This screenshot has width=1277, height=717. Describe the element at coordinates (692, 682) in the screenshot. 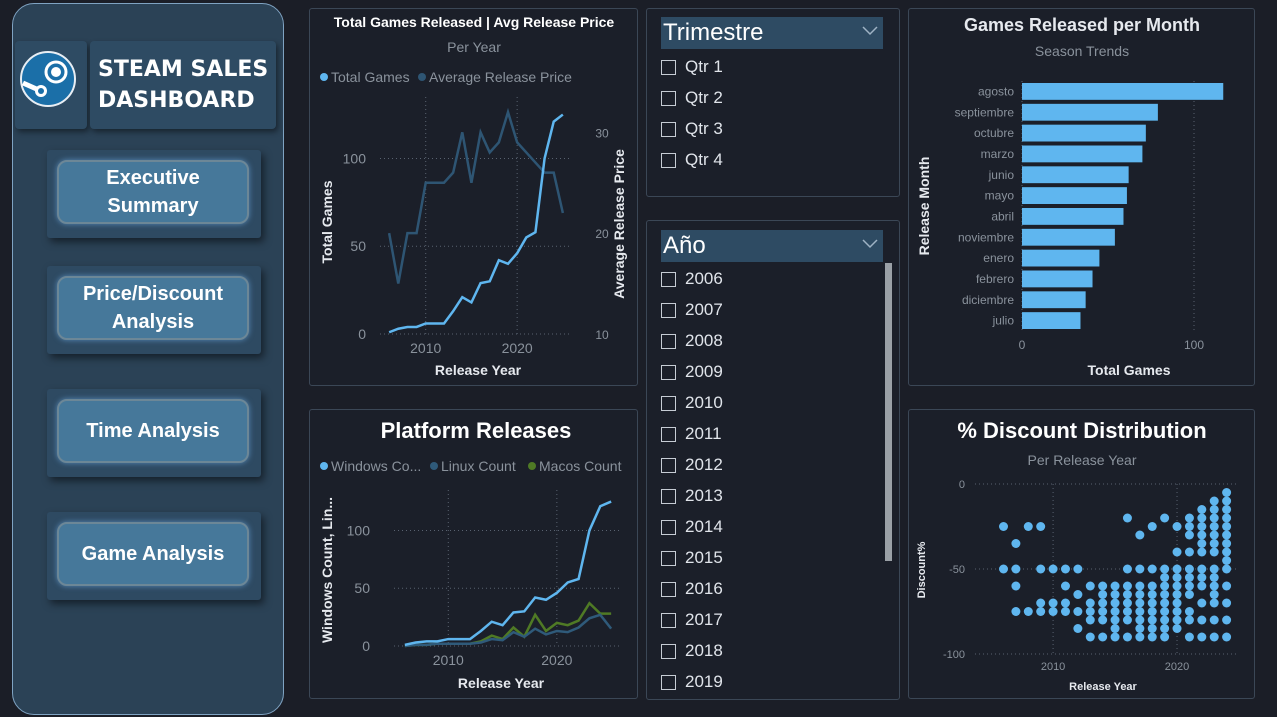

I see `slicer-option: 2019` at that location.